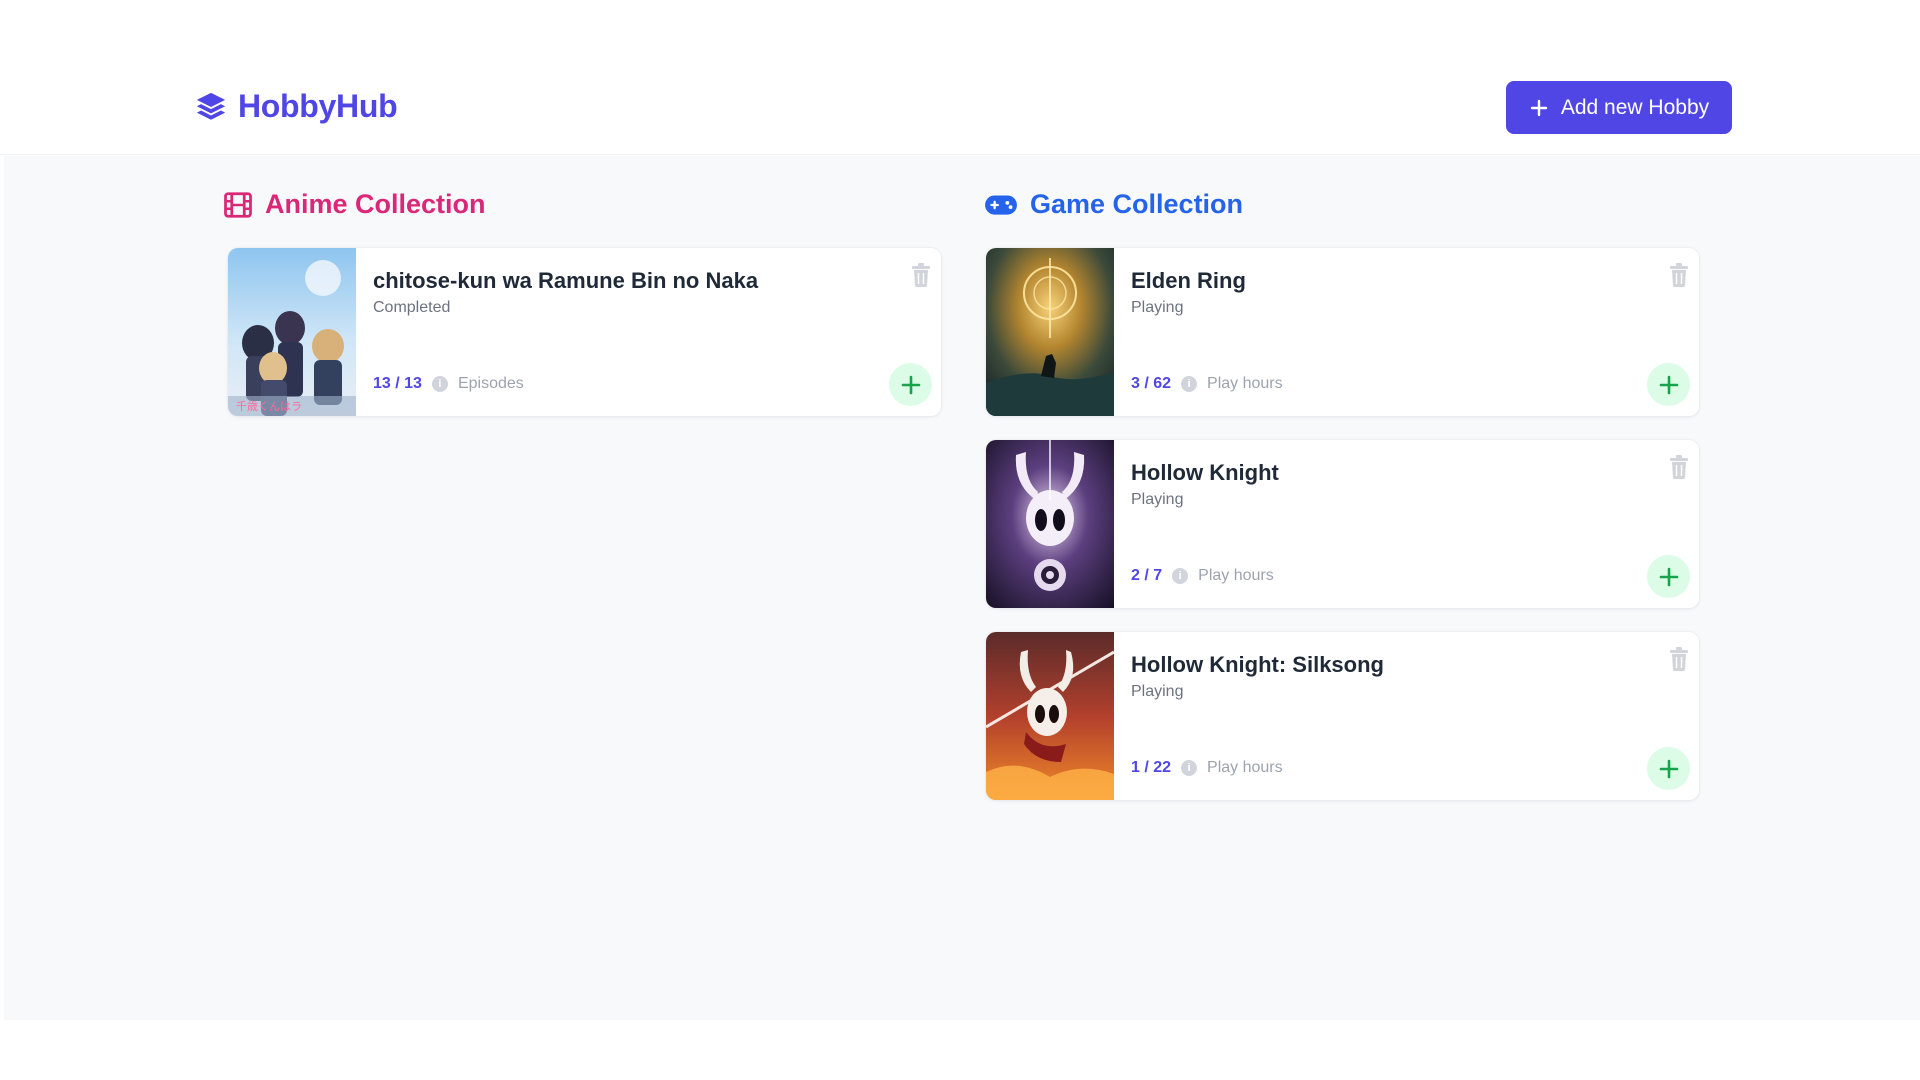 The width and height of the screenshot is (1920, 1080). Describe the element at coordinates (1205, 472) in the screenshot. I see `game-title: Hollow Knight` at that location.